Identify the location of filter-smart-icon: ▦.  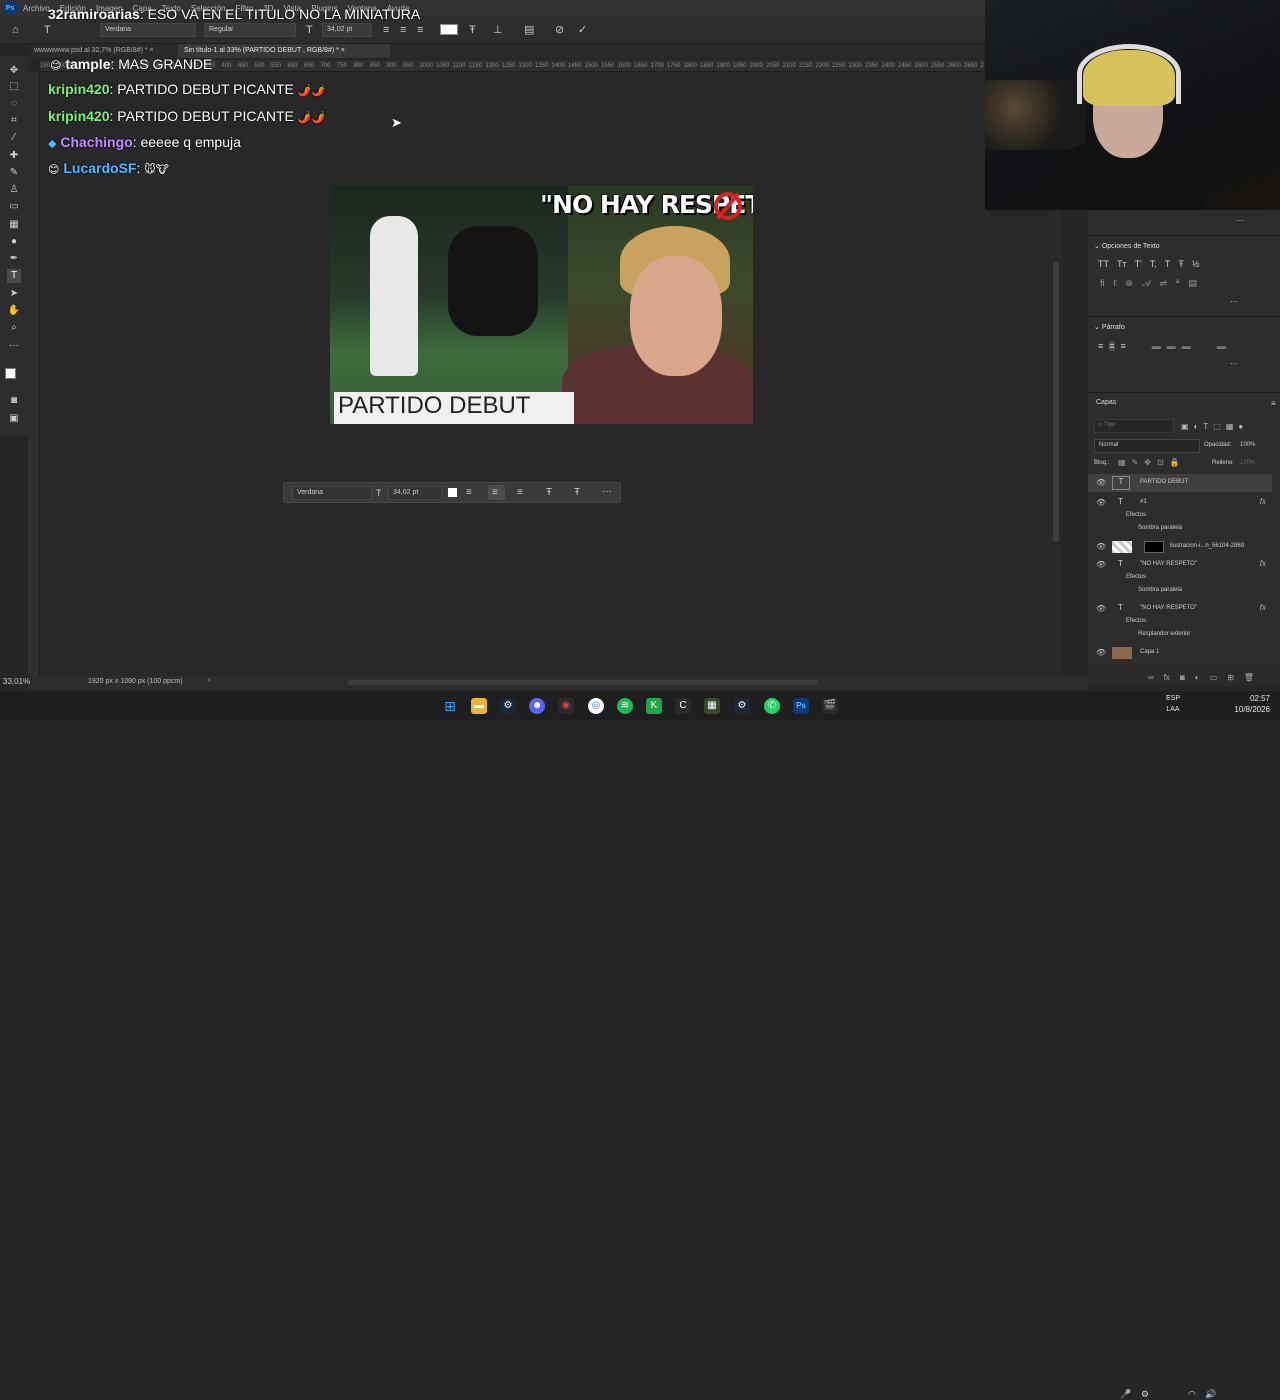
(1230, 426).